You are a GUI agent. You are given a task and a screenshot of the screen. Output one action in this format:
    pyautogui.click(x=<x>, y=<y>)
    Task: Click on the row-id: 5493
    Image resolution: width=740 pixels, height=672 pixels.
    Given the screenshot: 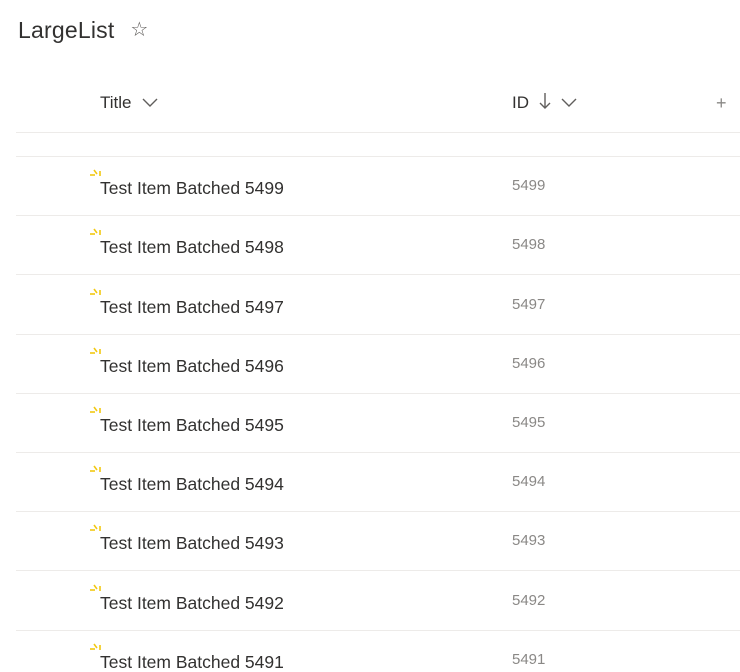 What is the action you would take?
    pyautogui.click(x=529, y=541)
    